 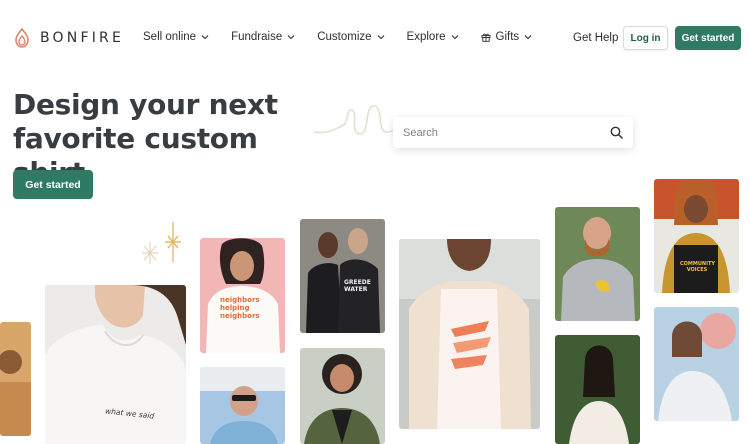 I want to click on photo-tile-water: GREEDE WATER, so click(x=342, y=276).